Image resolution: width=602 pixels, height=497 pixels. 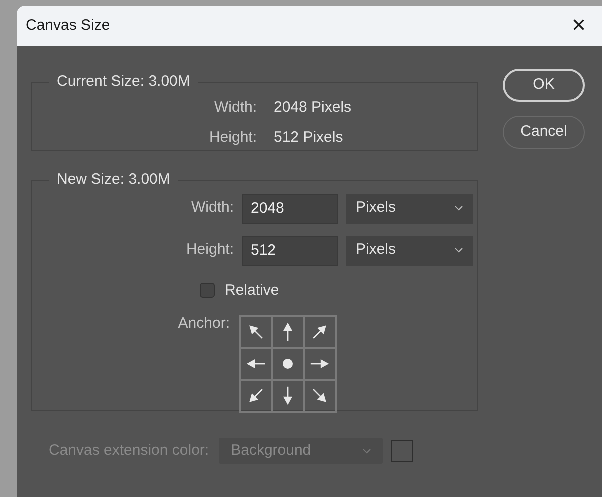 I want to click on group-title: New Size: 3.00M, so click(x=114, y=180).